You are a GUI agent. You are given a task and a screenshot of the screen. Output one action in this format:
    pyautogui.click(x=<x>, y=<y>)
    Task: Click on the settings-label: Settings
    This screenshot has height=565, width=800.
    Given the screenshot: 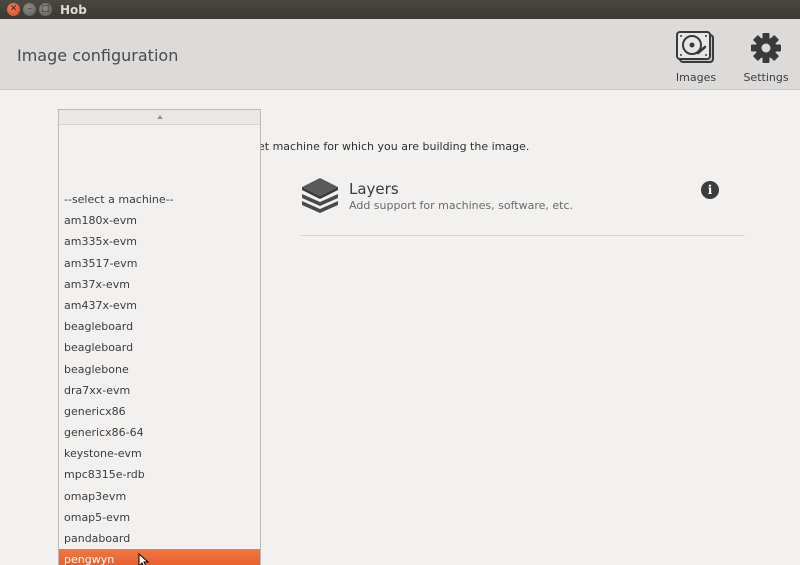 What is the action you would take?
    pyautogui.click(x=766, y=77)
    